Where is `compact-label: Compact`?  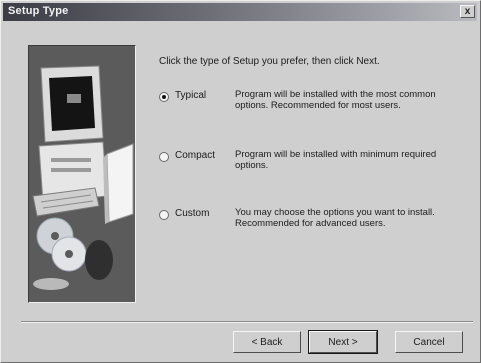
compact-label: Compact is located at coordinates (195, 155).